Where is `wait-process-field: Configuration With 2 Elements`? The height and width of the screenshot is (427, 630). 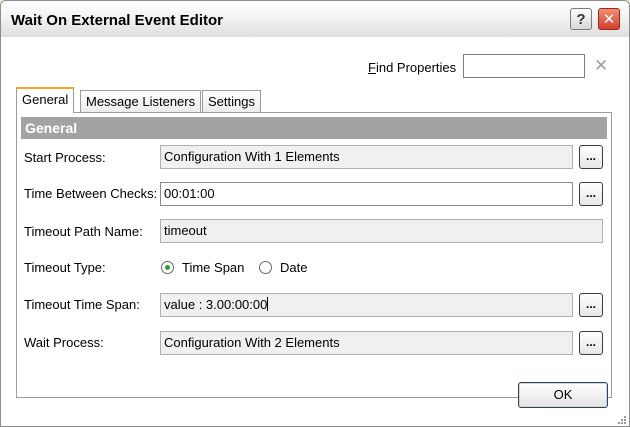
wait-process-field: Configuration With 2 Elements is located at coordinates (366, 343).